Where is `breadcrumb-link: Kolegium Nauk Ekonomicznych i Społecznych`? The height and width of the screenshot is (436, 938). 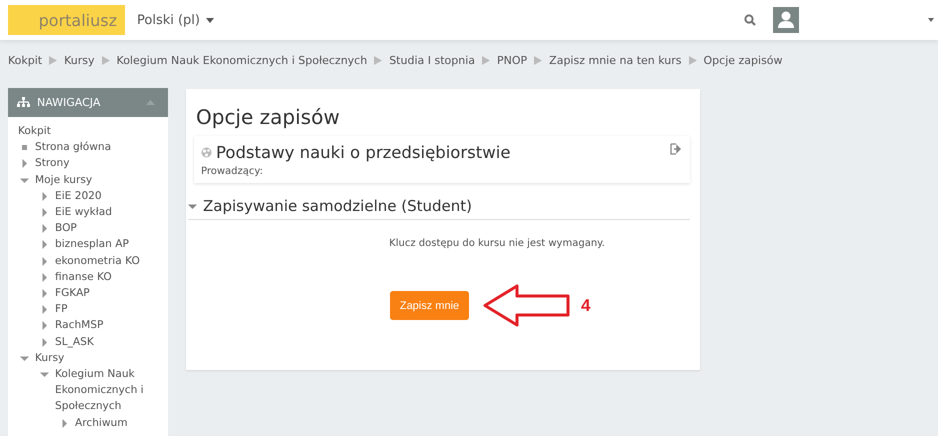
breadcrumb-link: Kolegium Nauk Ekonomicznych i Społecznych is located at coordinates (242, 60).